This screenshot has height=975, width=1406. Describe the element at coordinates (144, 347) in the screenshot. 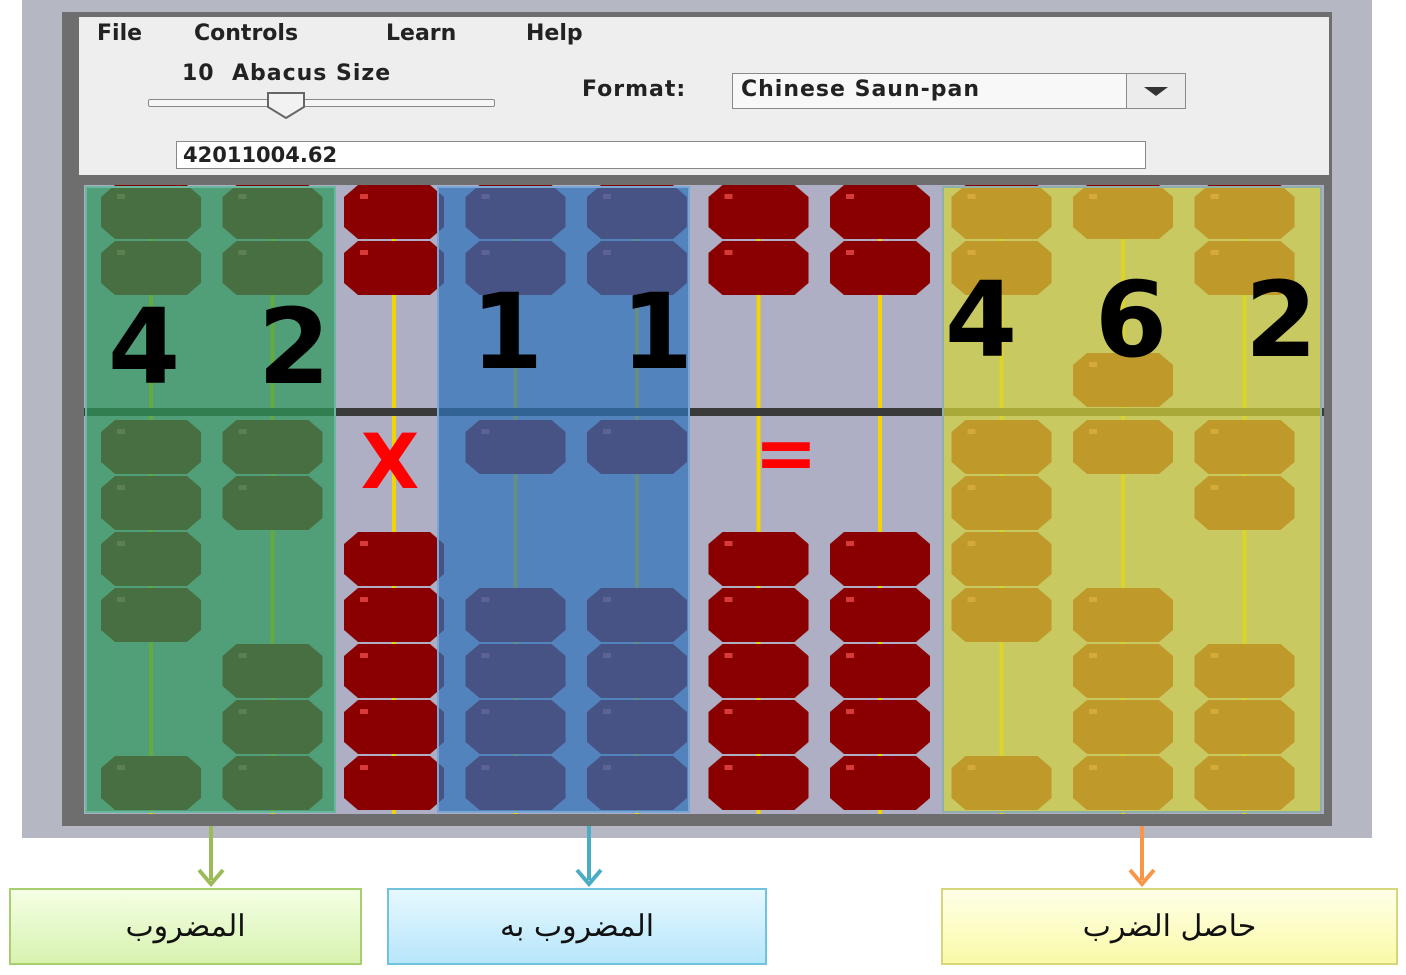

I see `multiplicand-digit-1: 4` at that location.